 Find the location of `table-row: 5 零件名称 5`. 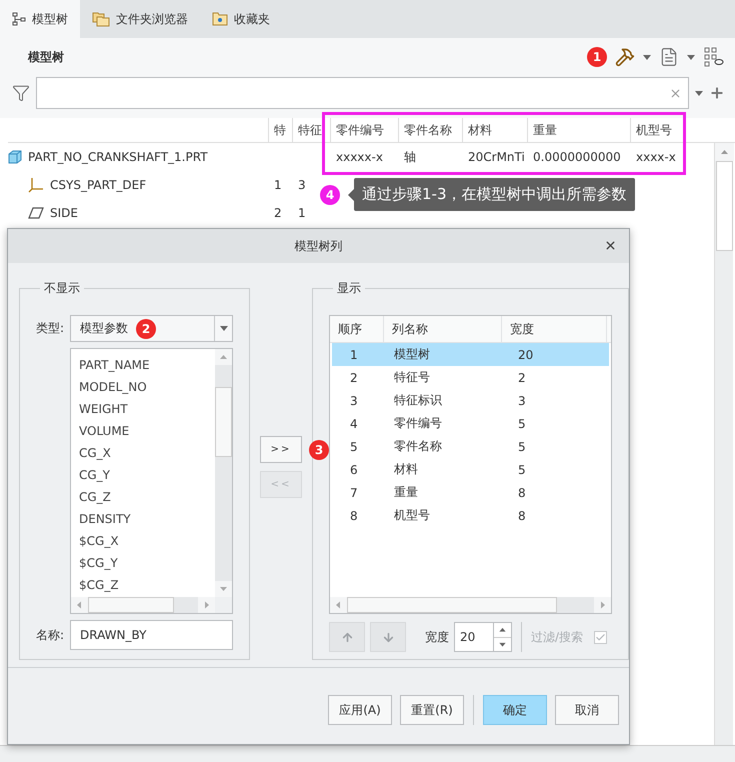

table-row: 5 零件名称 5 is located at coordinates (470, 446).